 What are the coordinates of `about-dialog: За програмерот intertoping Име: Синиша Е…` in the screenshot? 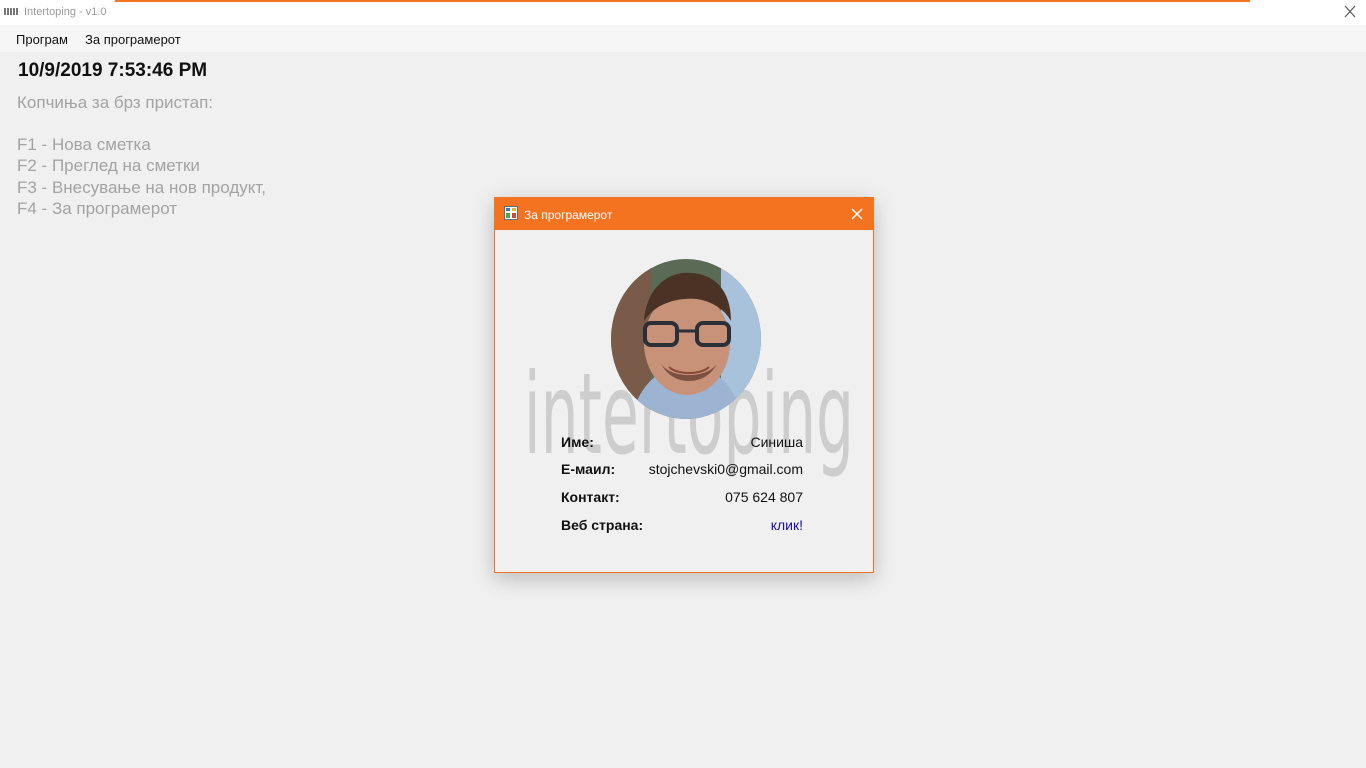 It's located at (684, 385).